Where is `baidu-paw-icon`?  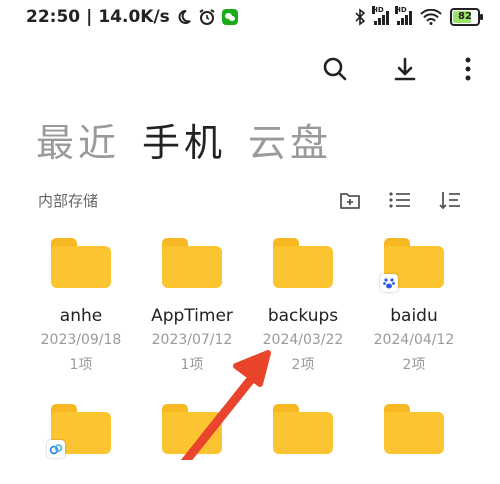 baidu-paw-icon is located at coordinates (389, 283).